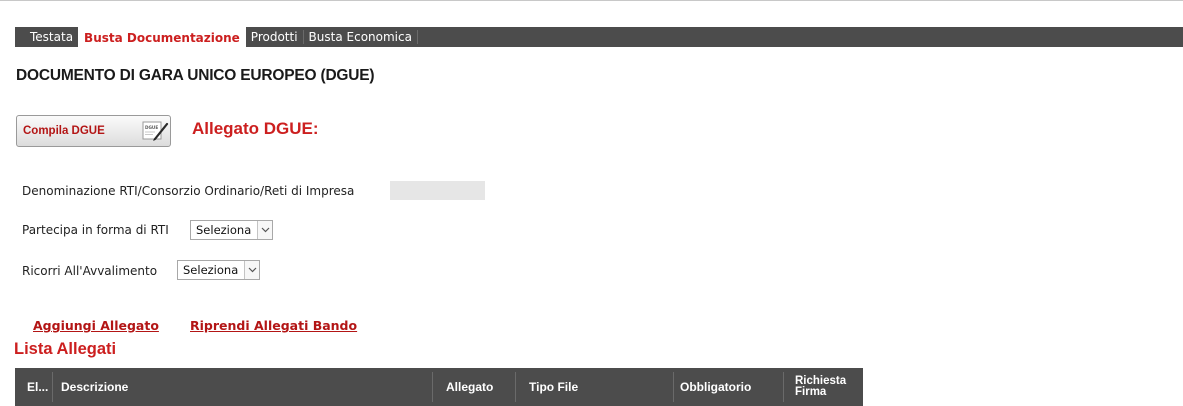  I want to click on ricorri-avvalimento-value: Seleziona, so click(211, 270).